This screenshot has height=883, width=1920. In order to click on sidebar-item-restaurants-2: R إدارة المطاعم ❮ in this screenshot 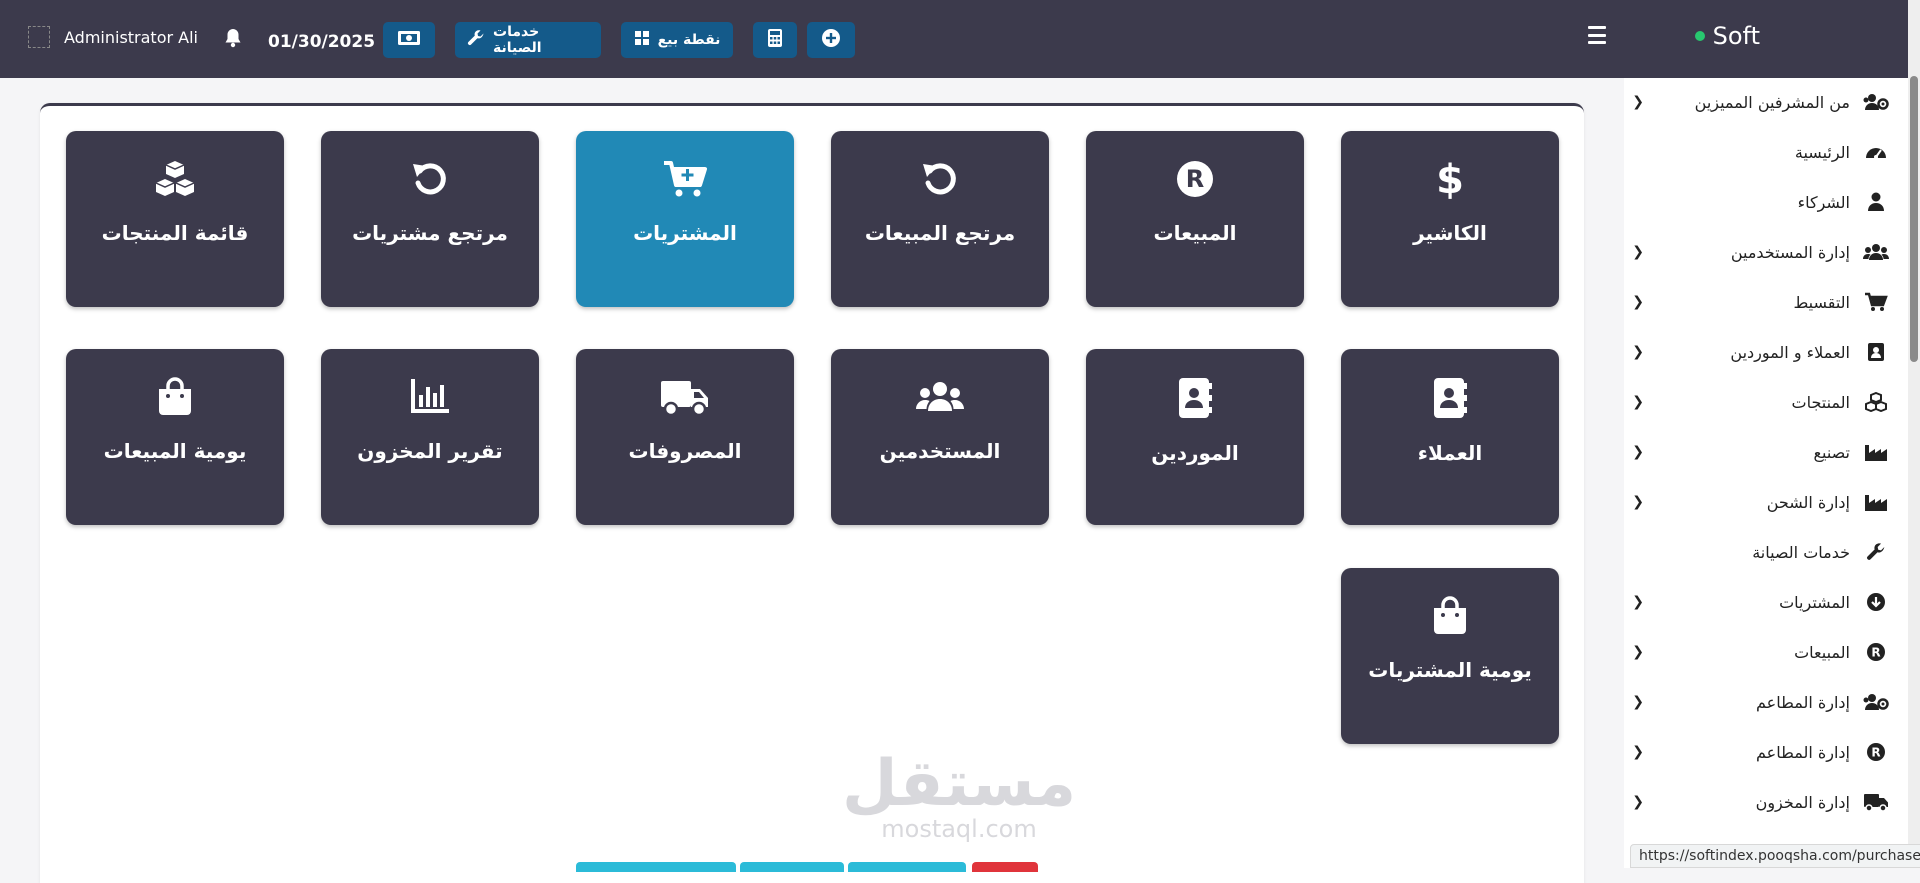, I will do `click(1759, 752)`.